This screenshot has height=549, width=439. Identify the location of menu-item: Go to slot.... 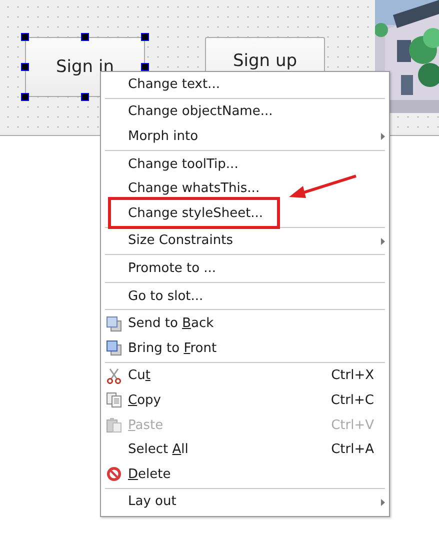
(245, 296).